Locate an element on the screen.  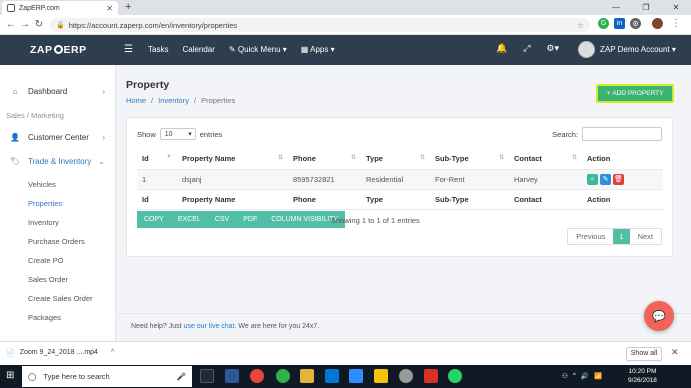
browser-menu-icon: ⋮ is located at coordinates (676, 23).